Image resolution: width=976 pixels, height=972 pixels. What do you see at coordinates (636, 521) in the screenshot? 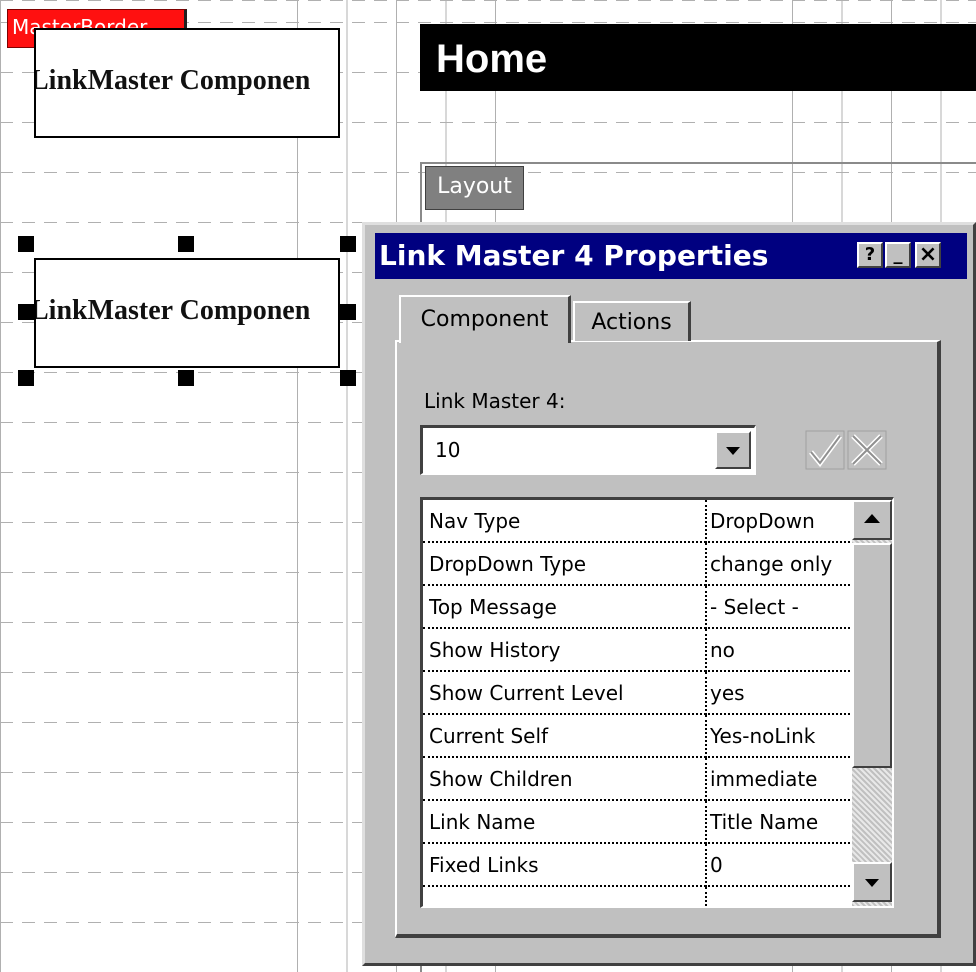
I see `property-row: Nav Type DropDown` at bounding box center [636, 521].